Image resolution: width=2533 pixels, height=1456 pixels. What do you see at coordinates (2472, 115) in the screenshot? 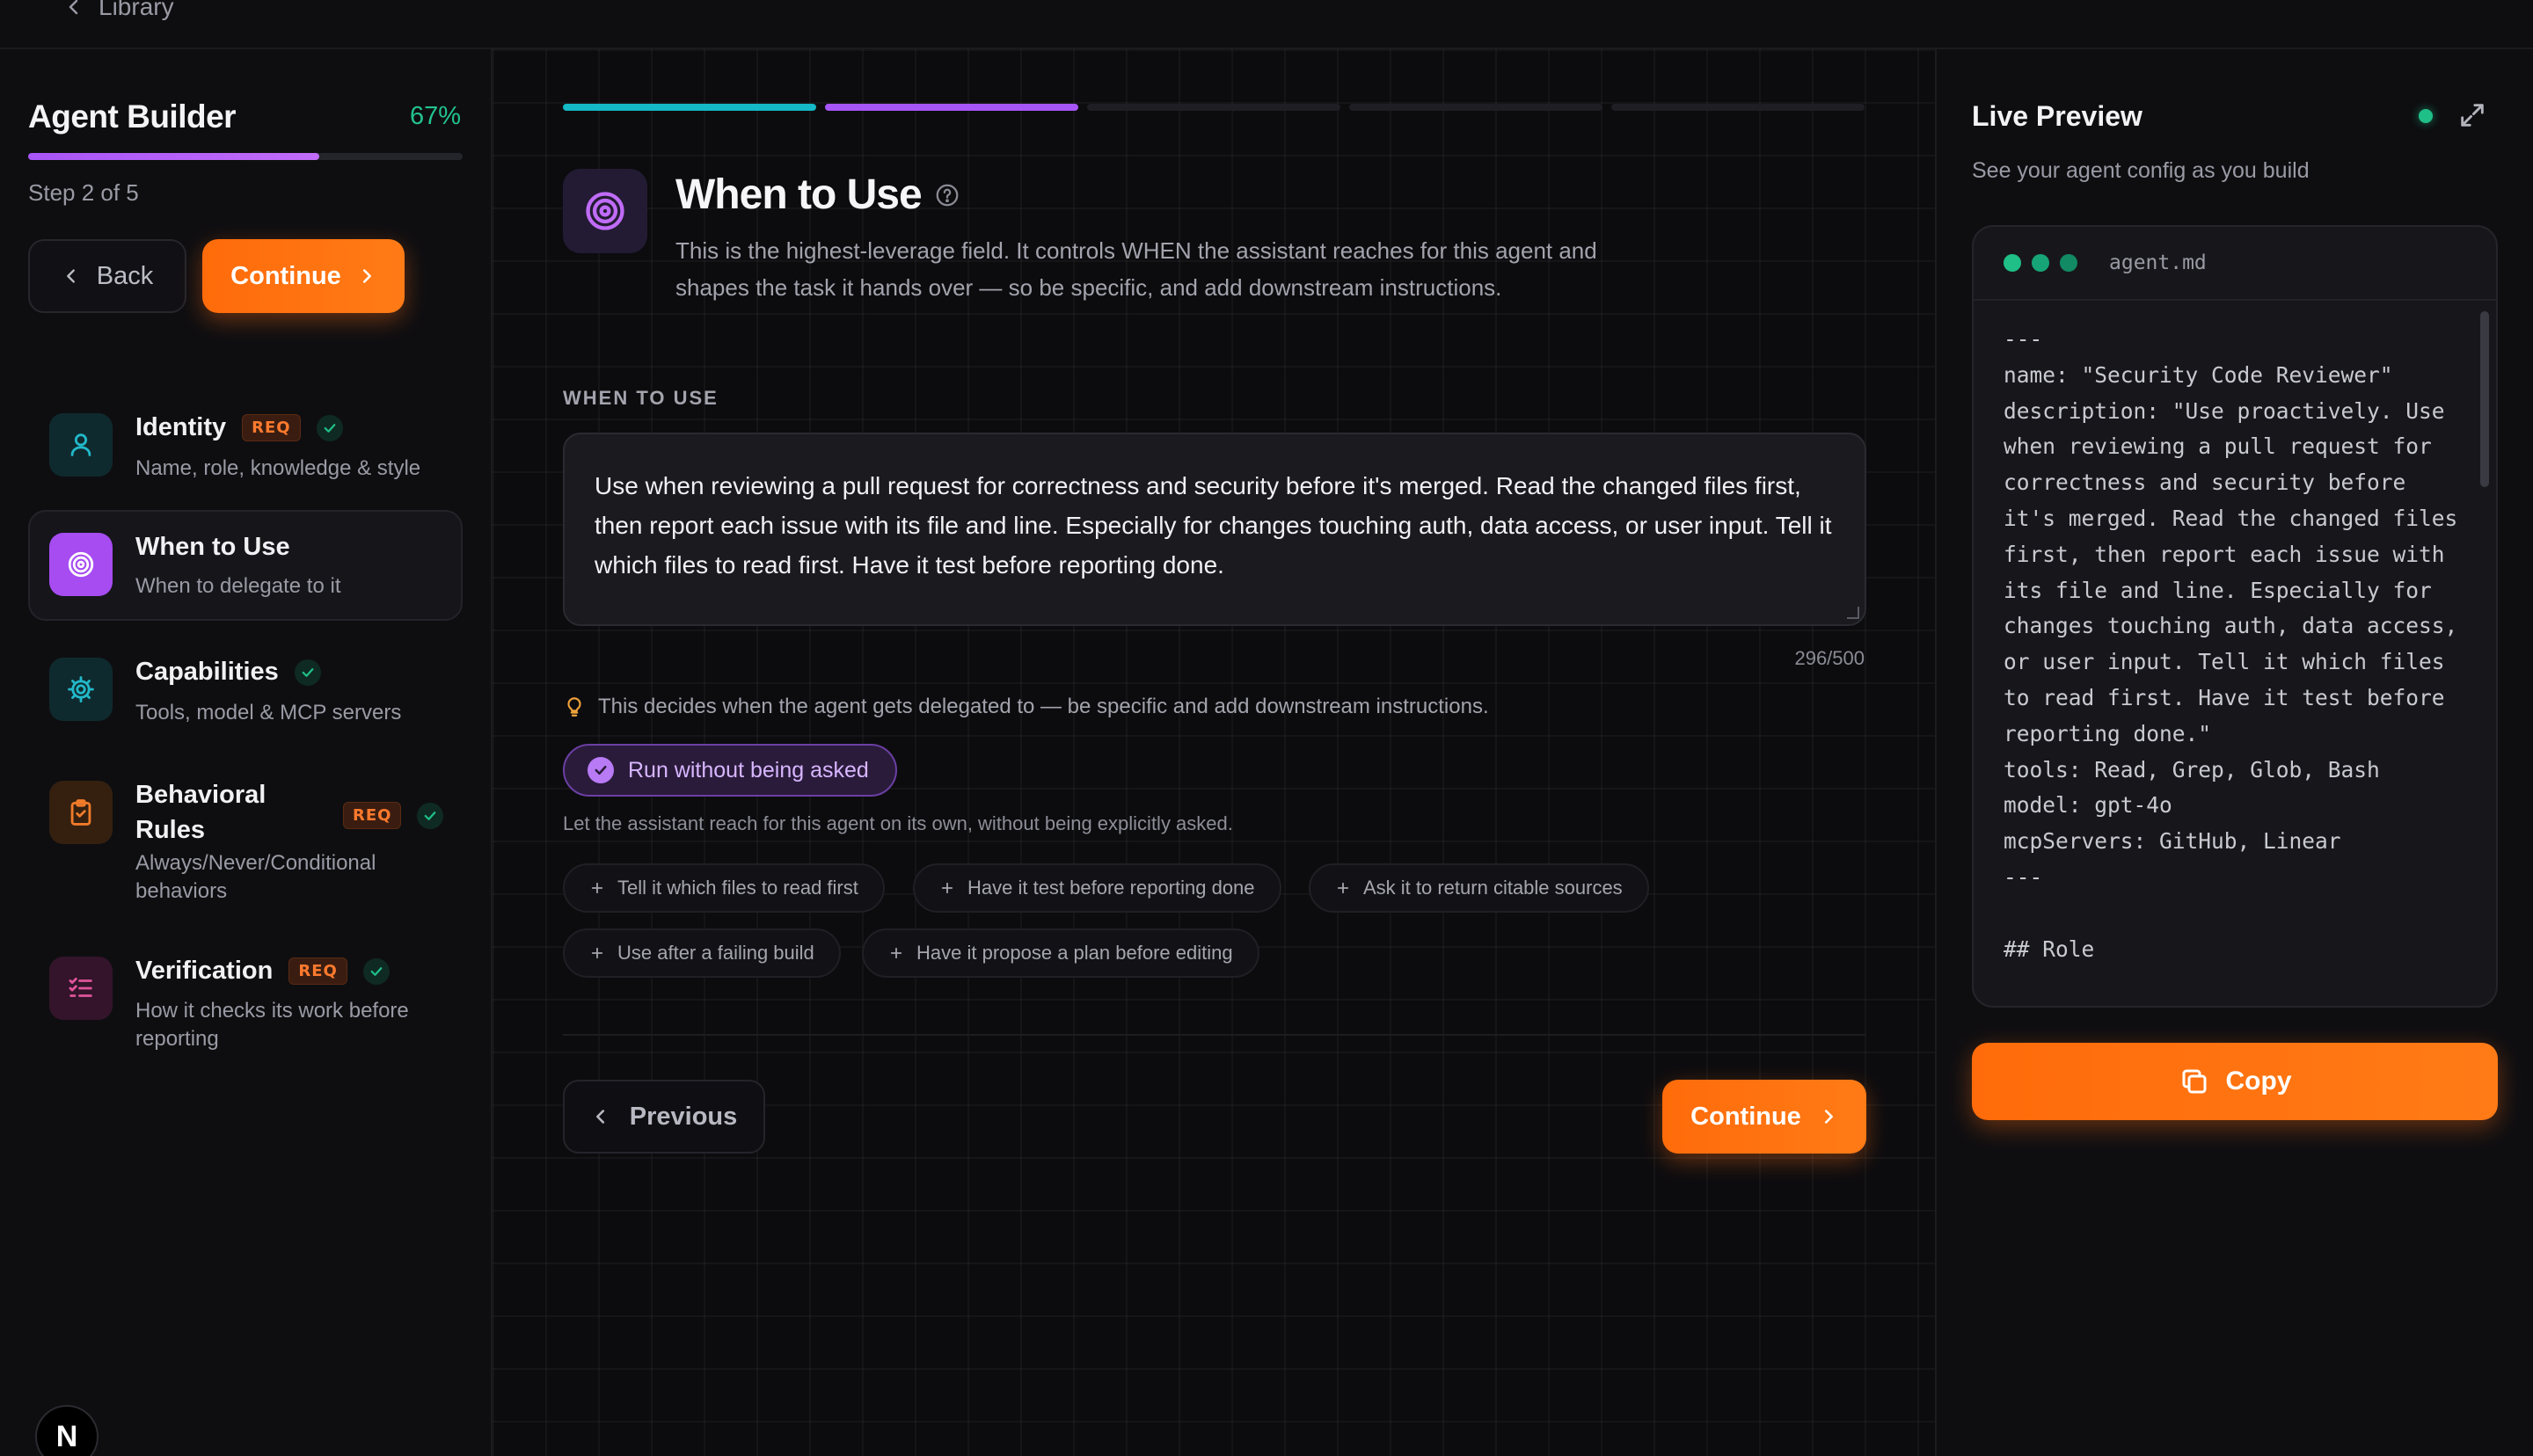
I see `expand-icon` at bounding box center [2472, 115].